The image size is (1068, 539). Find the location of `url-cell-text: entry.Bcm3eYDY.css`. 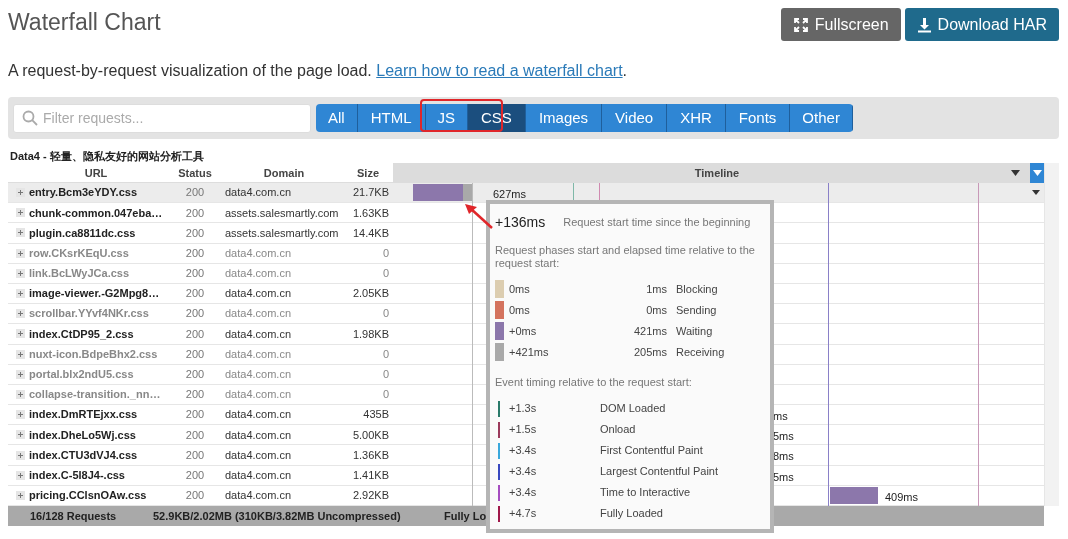

url-cell-text: entry.Bcm3eYDY.css is located at coordinates (83, 193).